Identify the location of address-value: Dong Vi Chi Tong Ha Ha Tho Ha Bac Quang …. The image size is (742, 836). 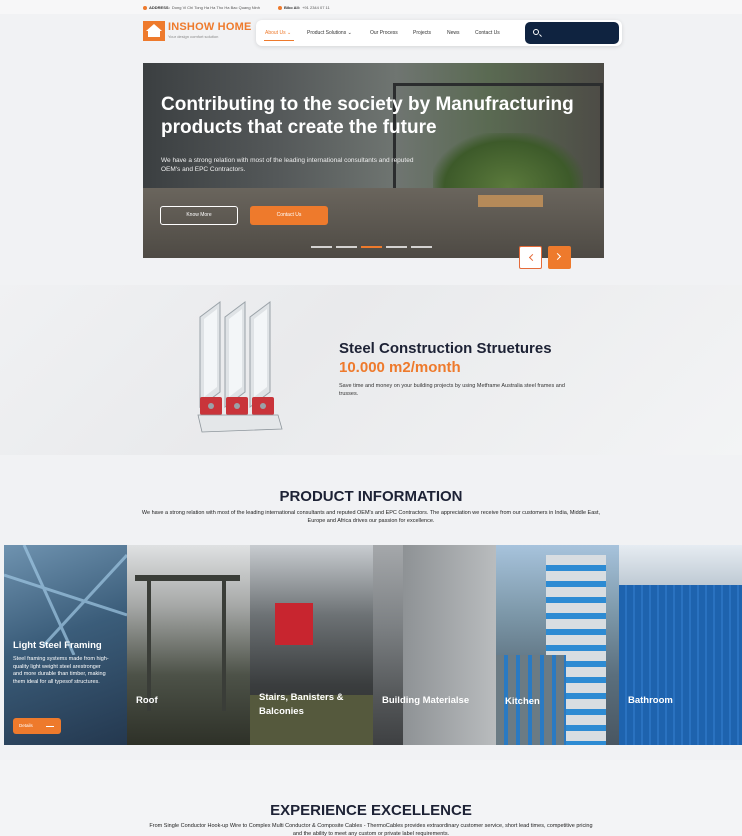
(215, 7).